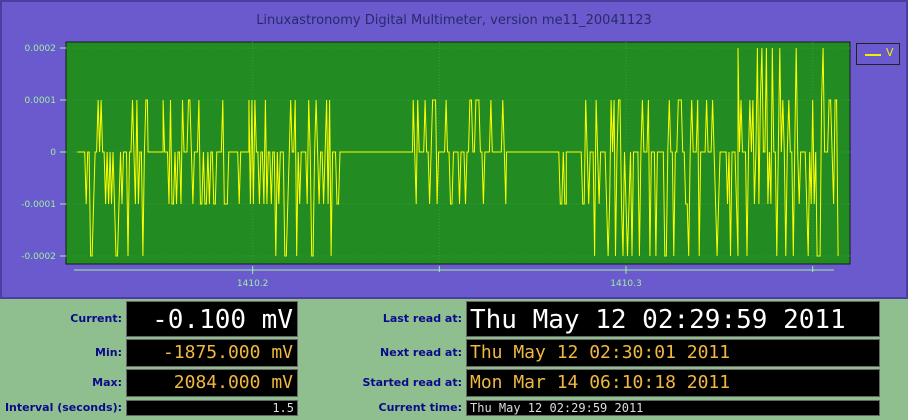  I want to click on last-read-label: Last read at:, so click(422, 318).